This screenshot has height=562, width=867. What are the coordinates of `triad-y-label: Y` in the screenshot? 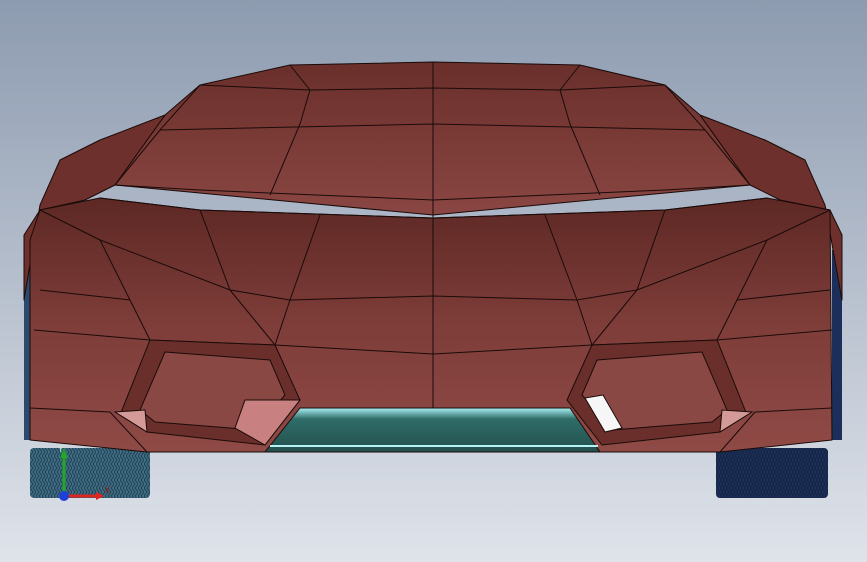 It's located at (60, 450).